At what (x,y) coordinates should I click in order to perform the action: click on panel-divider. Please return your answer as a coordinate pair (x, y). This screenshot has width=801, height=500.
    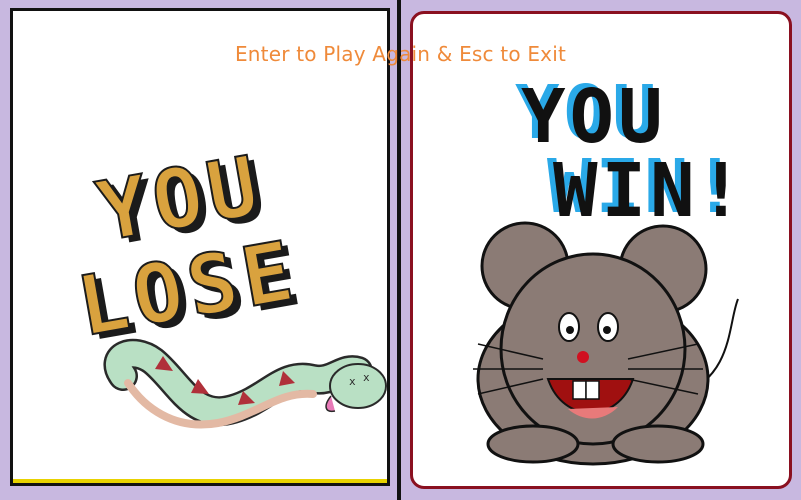
    Looking at the image, I should click on (399, 250).